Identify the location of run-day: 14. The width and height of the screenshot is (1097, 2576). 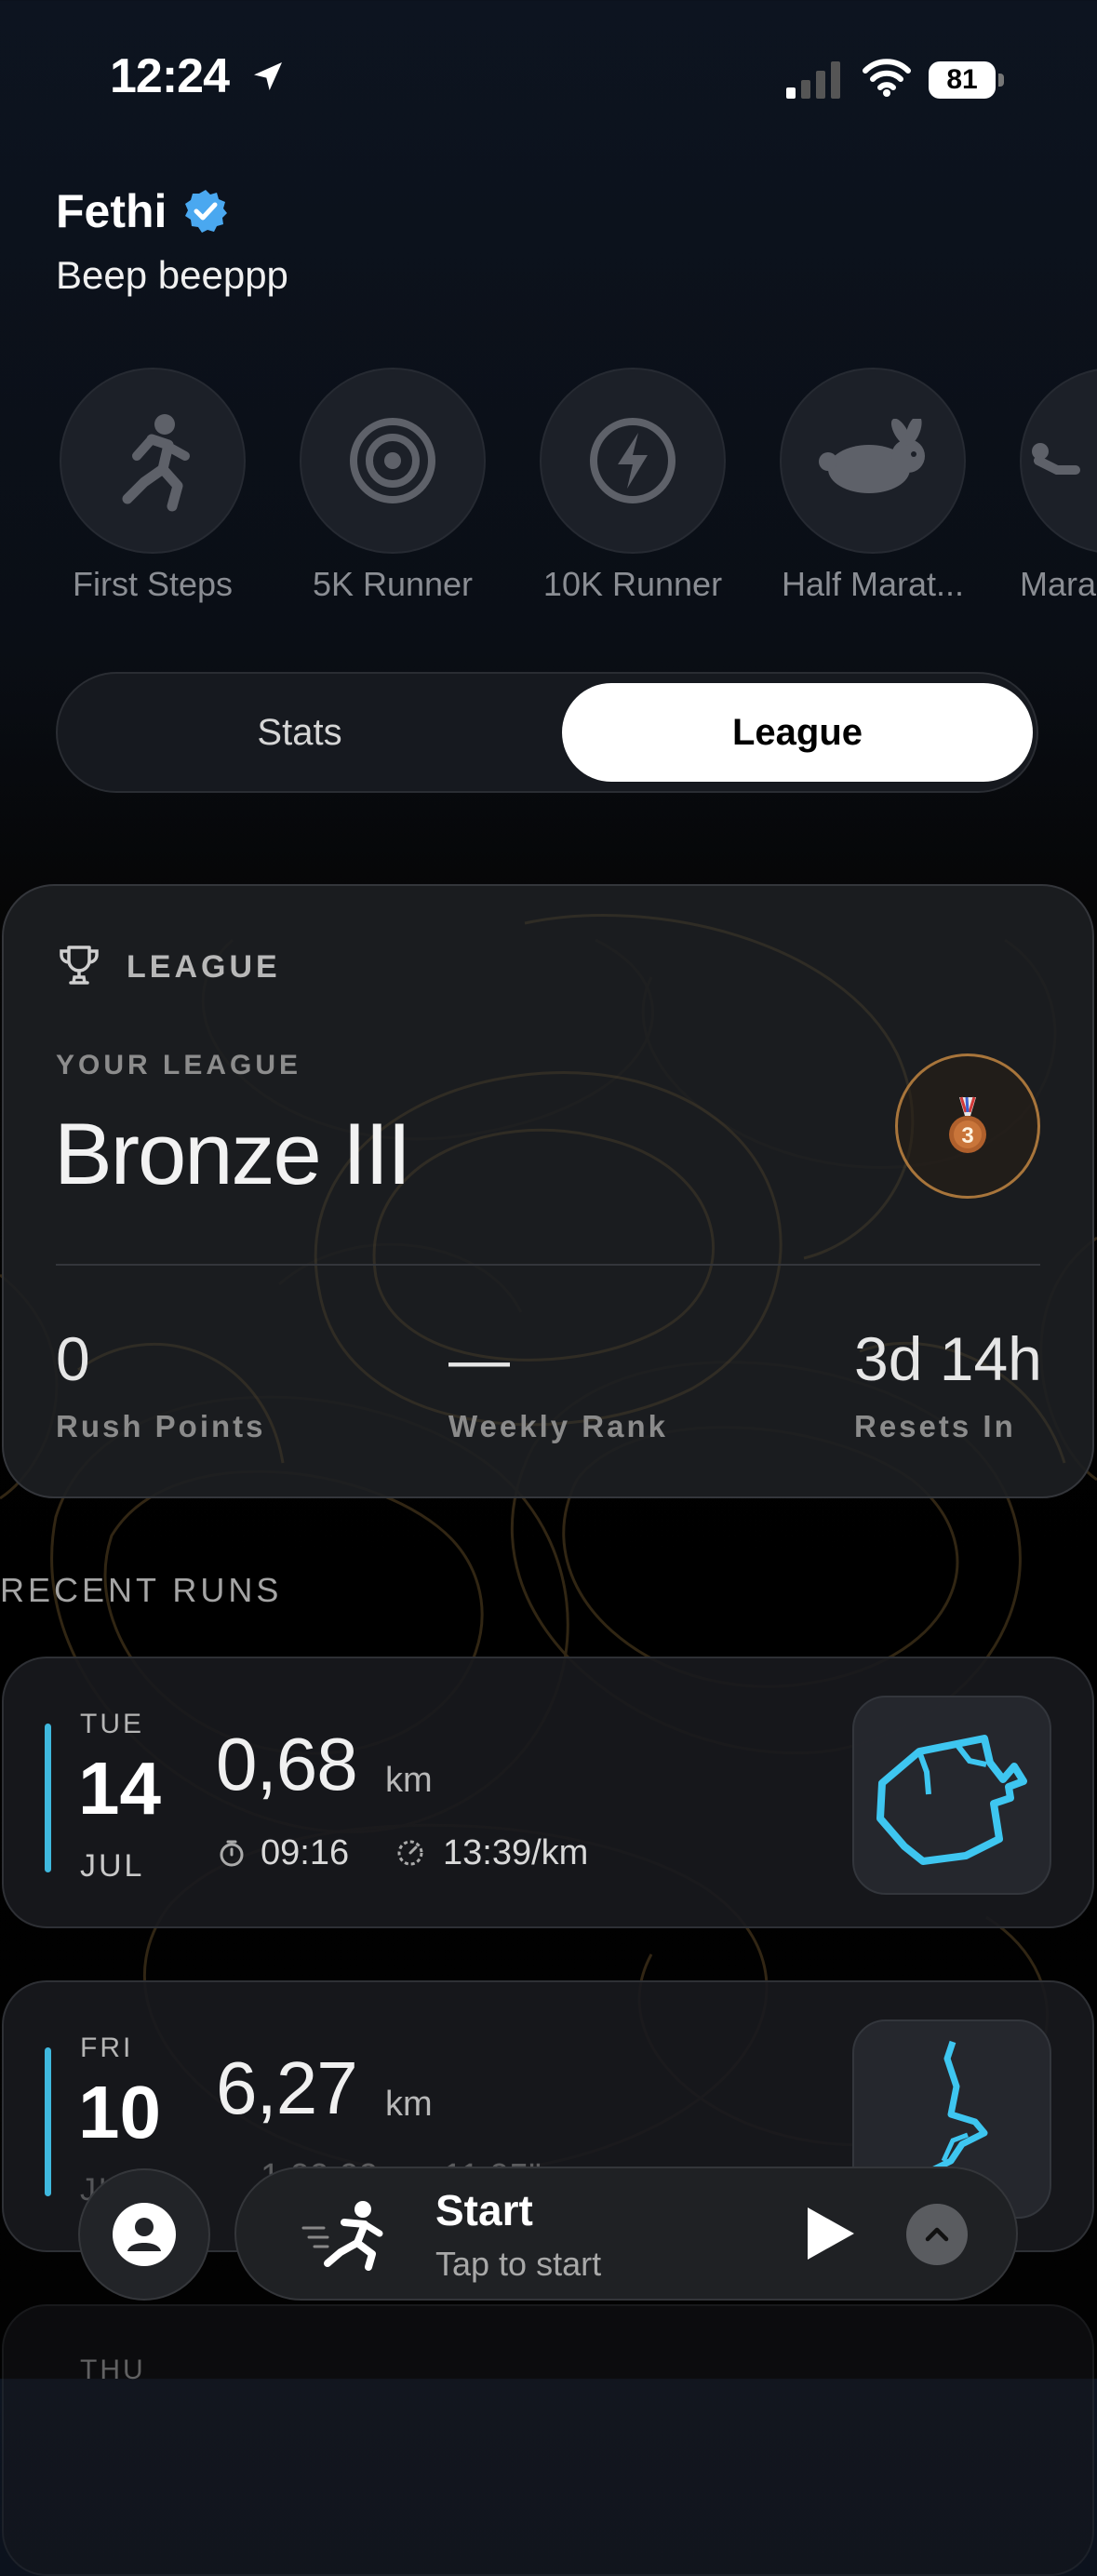
(119, 1788).